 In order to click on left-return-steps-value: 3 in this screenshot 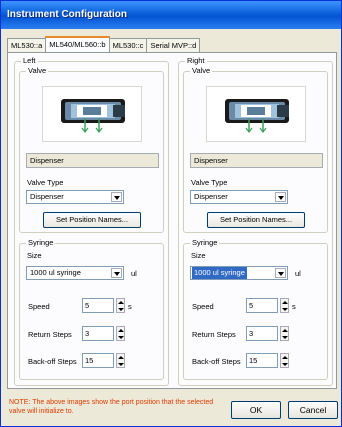, I will do `click(98, 333)`.